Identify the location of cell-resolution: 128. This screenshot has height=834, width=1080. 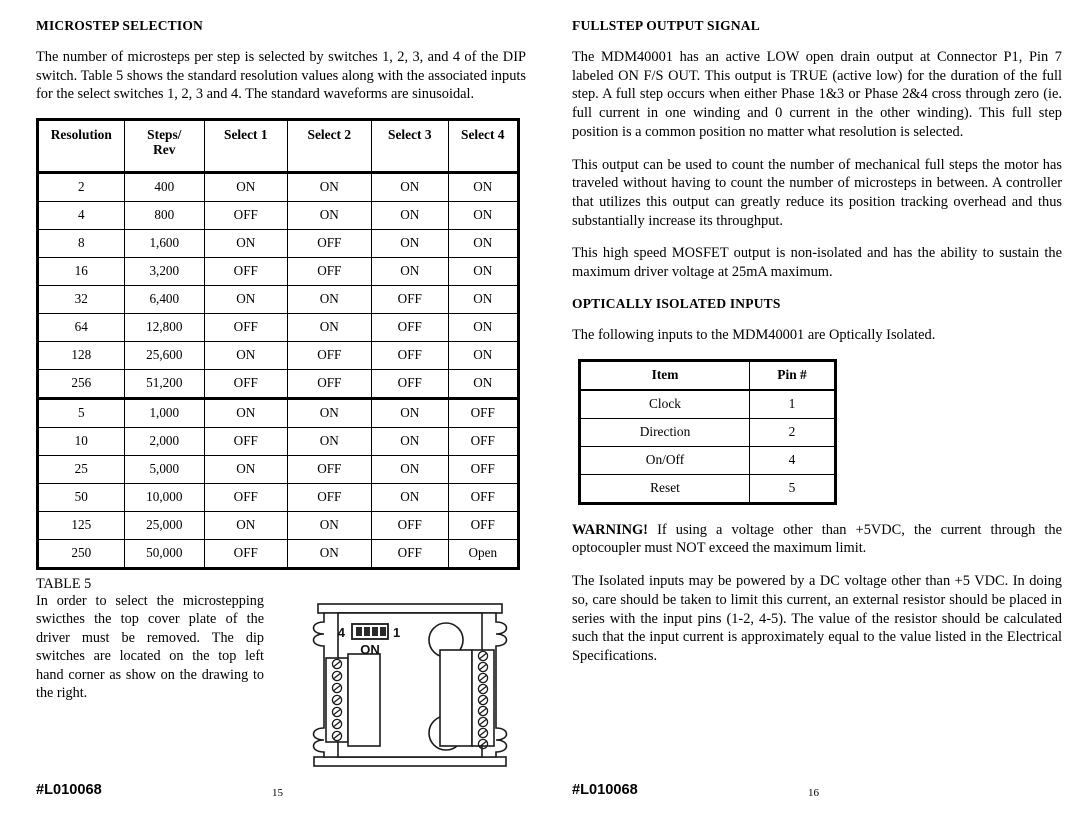
(81, 356).